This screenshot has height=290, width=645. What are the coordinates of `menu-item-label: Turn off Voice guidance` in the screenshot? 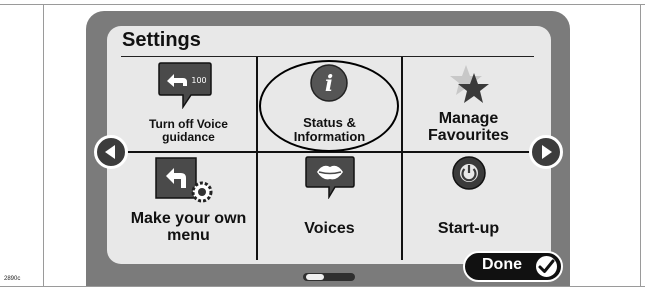 It's located at (188, 130).